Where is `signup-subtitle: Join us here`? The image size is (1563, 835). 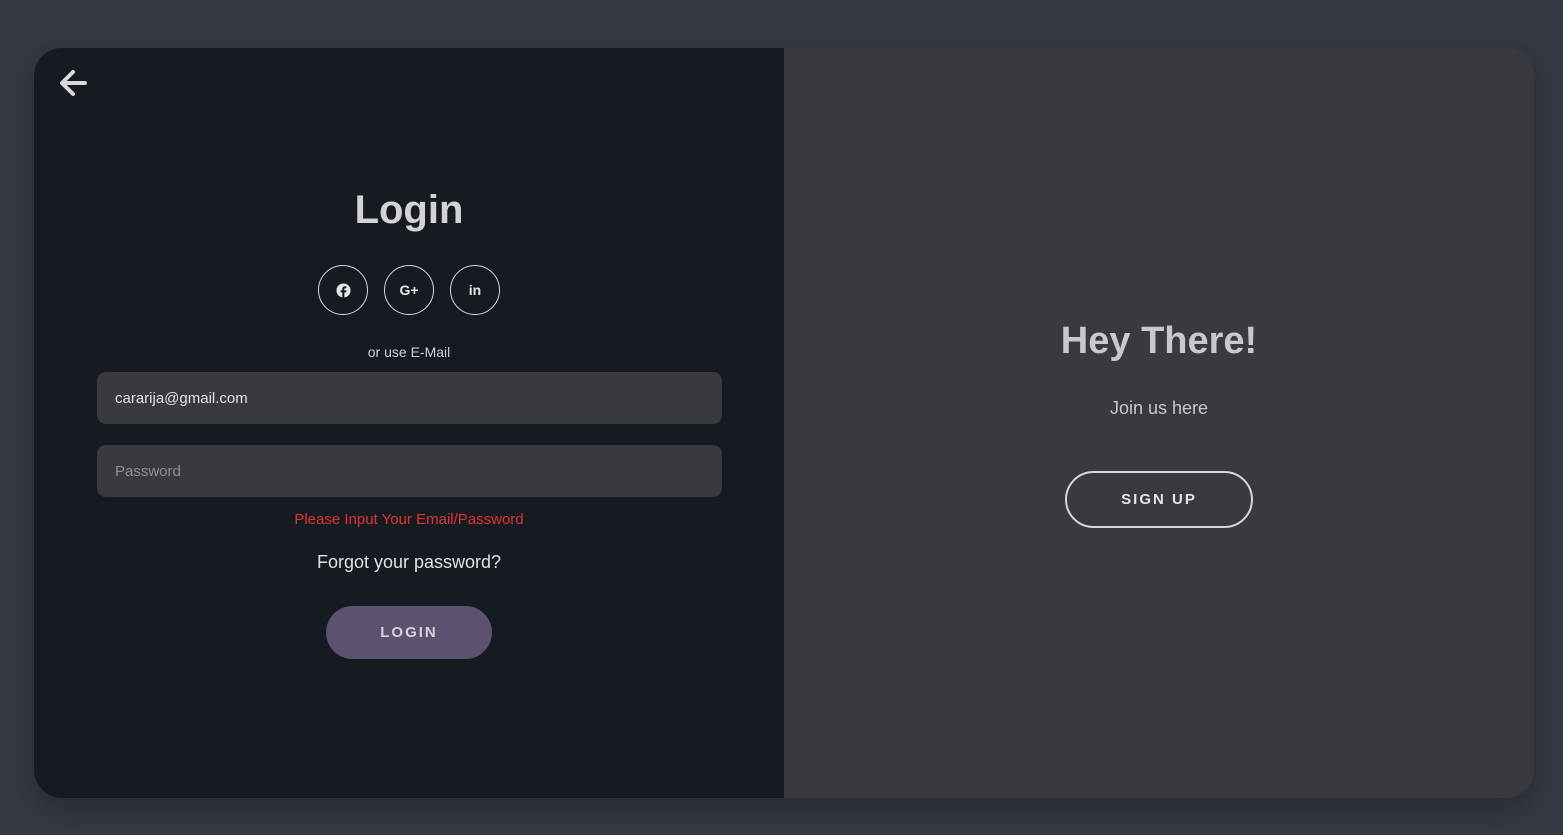 signup-subtitle: Join us here is located at coordinates (1159, 408).